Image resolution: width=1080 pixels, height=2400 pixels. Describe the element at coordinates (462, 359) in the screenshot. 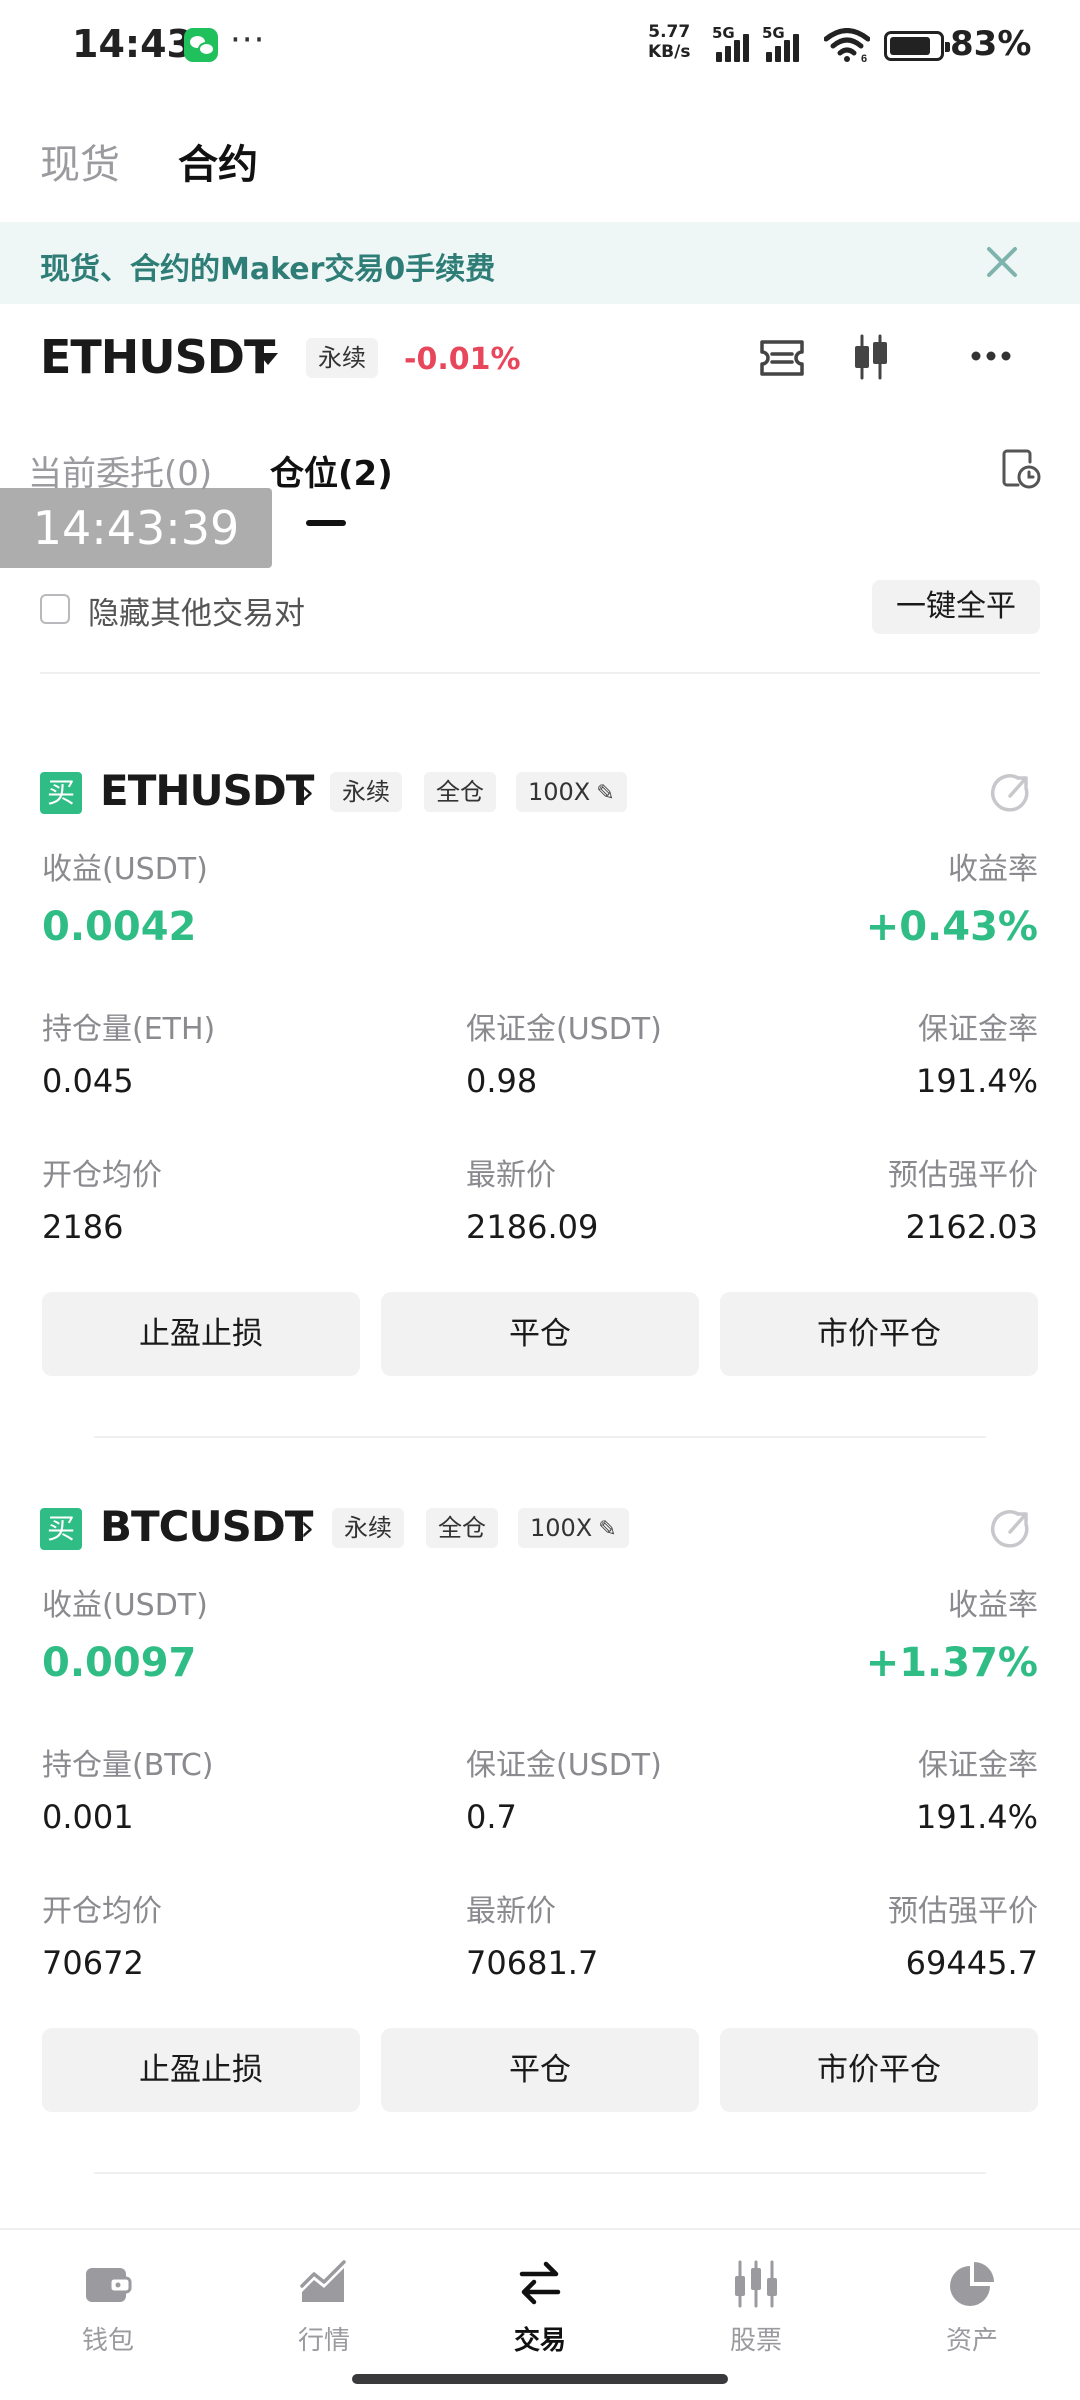

I see `pair-change: -0.01%` at that location.